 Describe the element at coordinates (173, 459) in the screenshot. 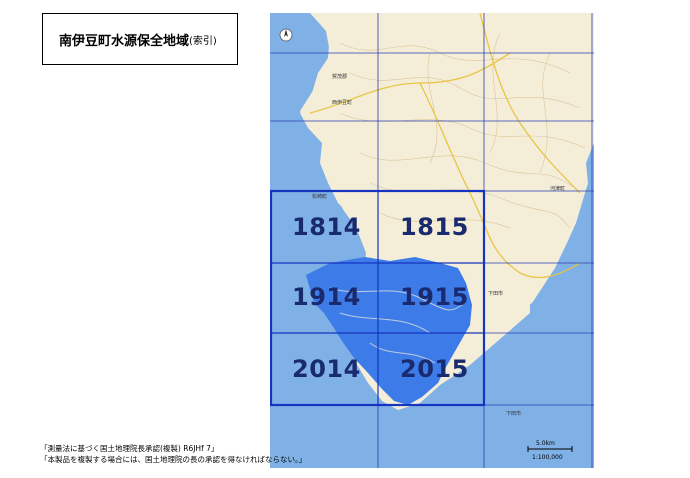

I see `copy-approval-note: 「本製品を複製する場合には、国土地理院の長の承認を得なければならない。」` at that location.